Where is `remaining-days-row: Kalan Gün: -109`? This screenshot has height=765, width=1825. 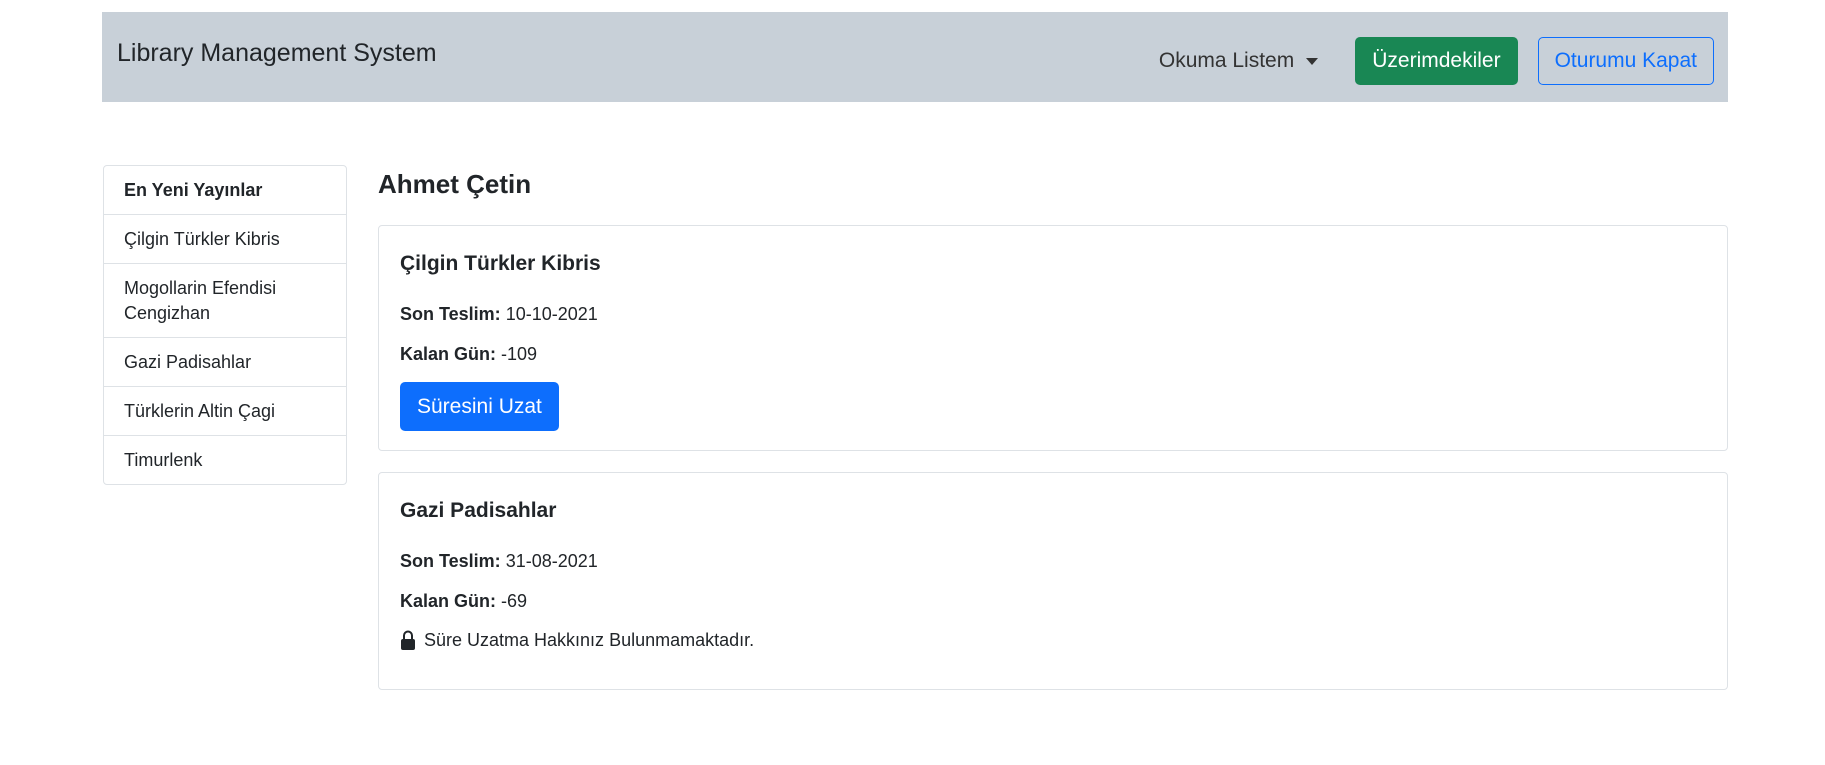 remaining-days-row: Kalan Gün: -109 is located at coordinates (468, 354).